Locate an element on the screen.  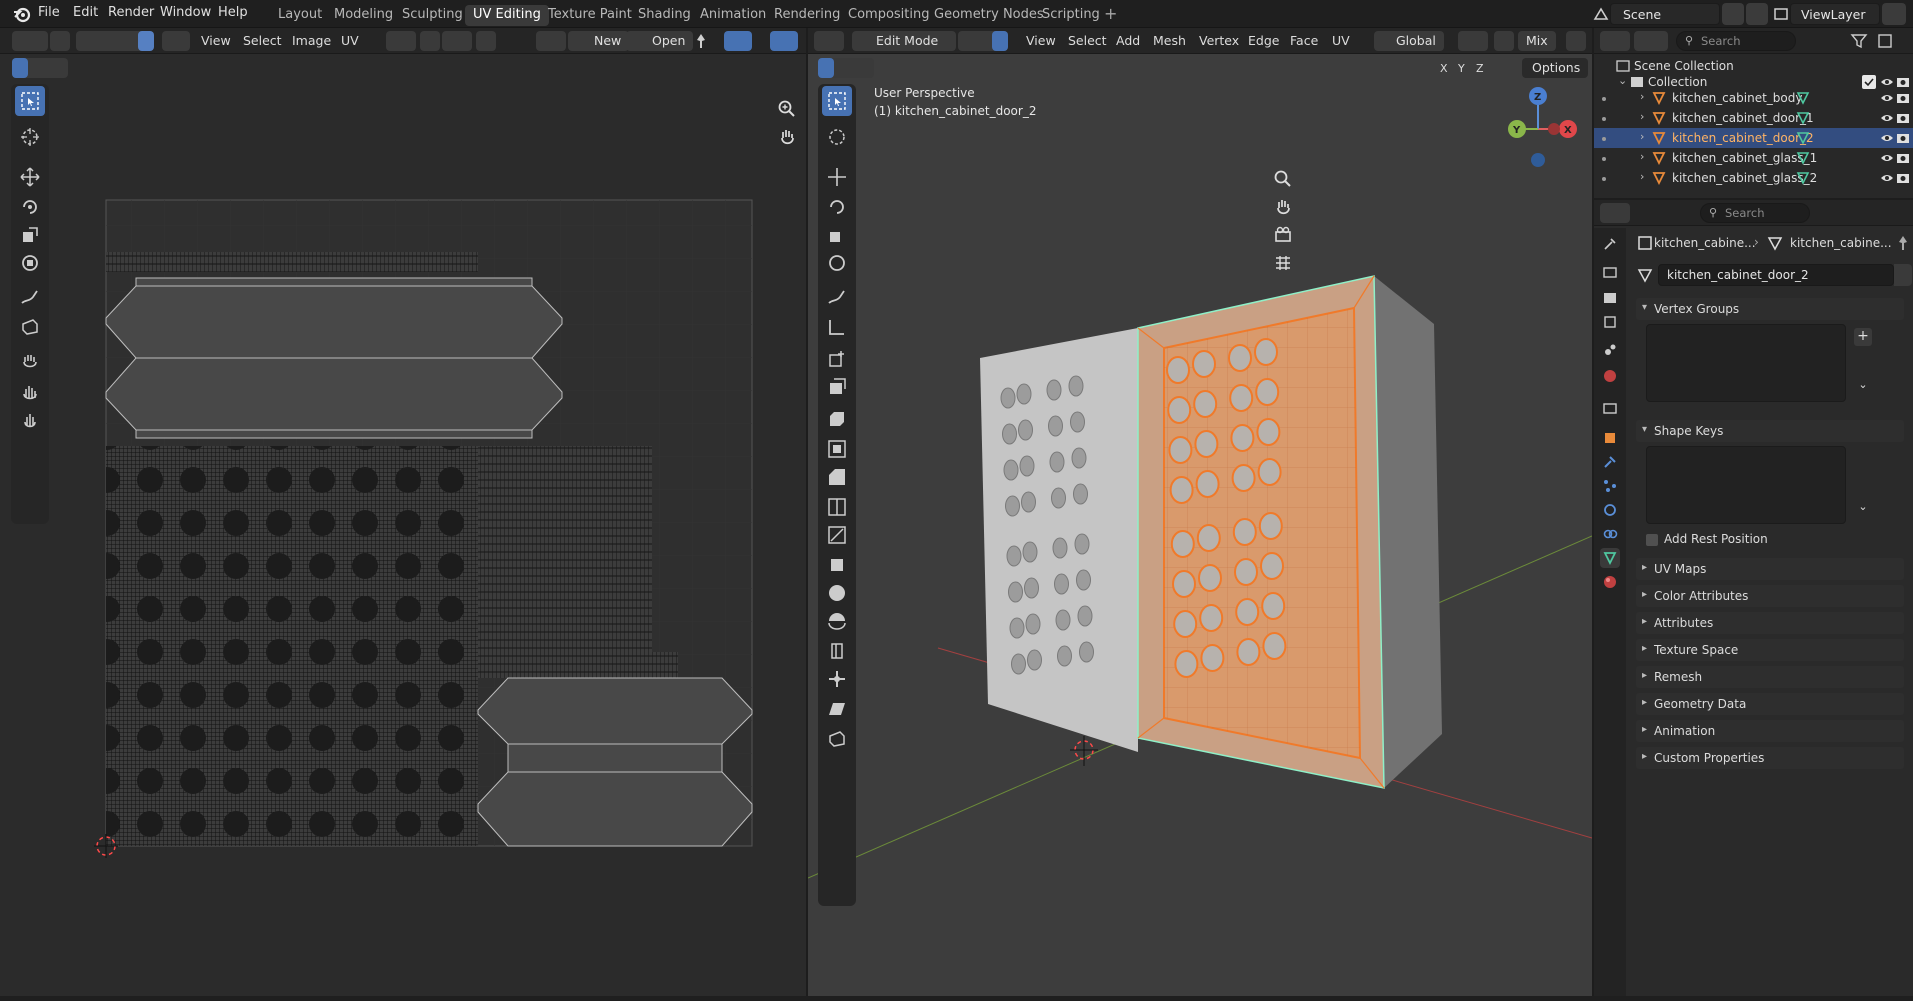
object-tab-icon is located at coordinates (1610, 438).